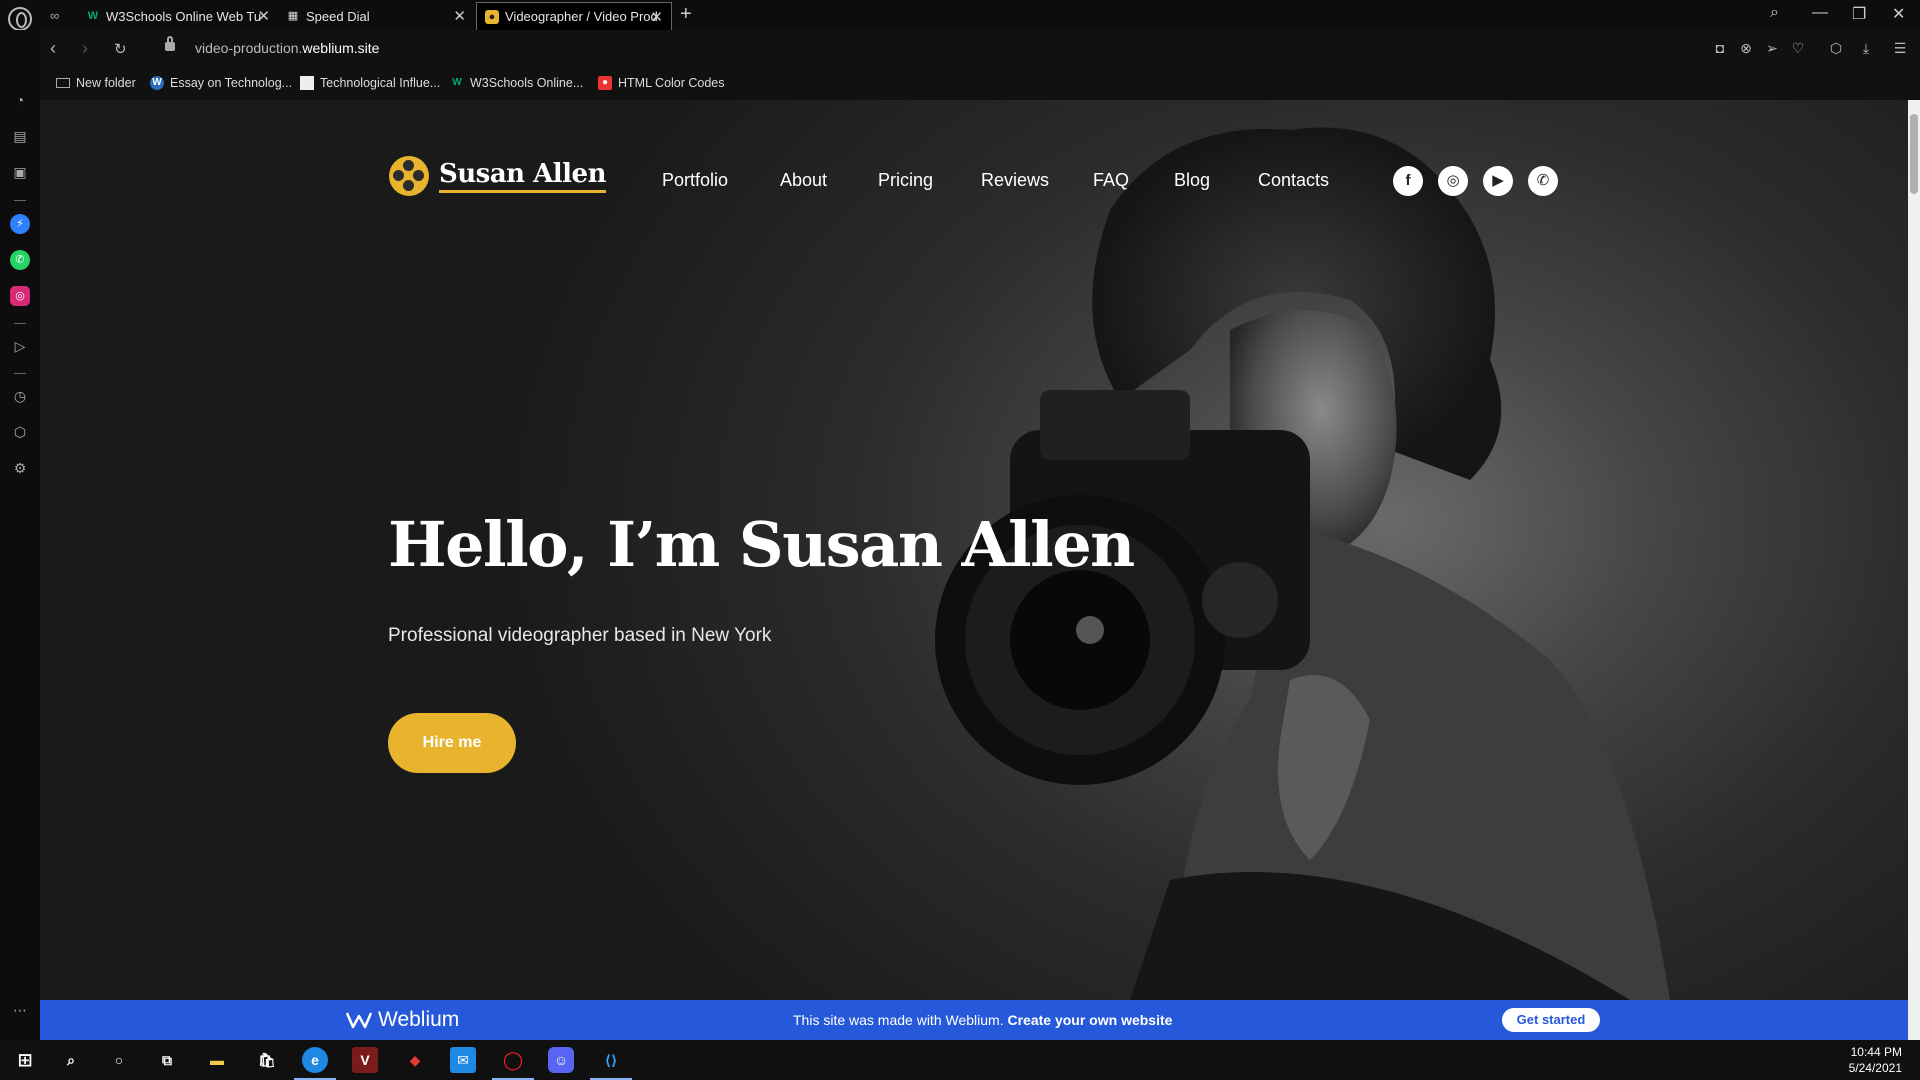 Image resolution: width=1920 pixels, height=1080 pixels. I want to click on speed-dial-sidebar-icon: ◔, so click(20, 100).